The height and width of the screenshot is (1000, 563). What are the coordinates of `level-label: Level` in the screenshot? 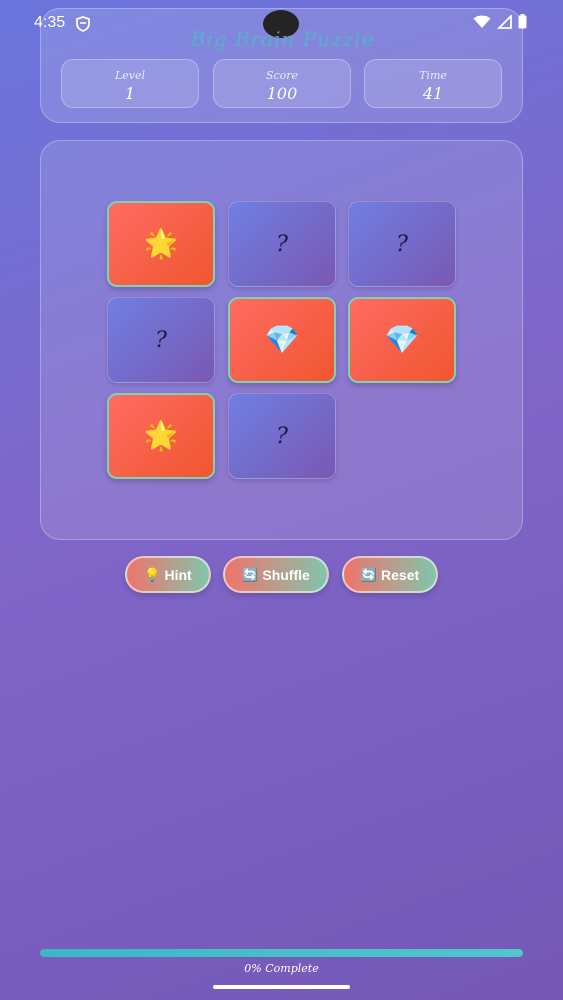 It's located at (130, 75).